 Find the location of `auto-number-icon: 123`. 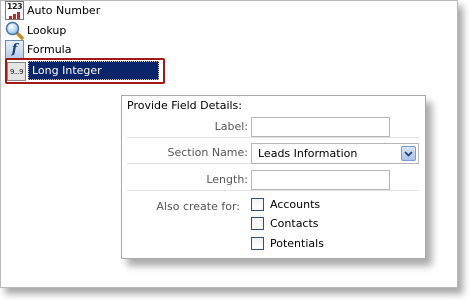

auto-number-icon: 123 is located at coordinates (14, 10).